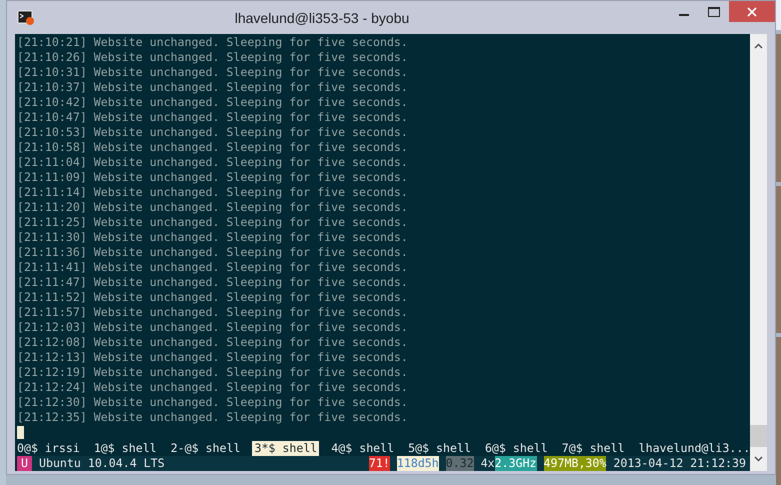 The height and width of the screenshot is (485, 781). I want to click on scrollbar, so click(758, 252).